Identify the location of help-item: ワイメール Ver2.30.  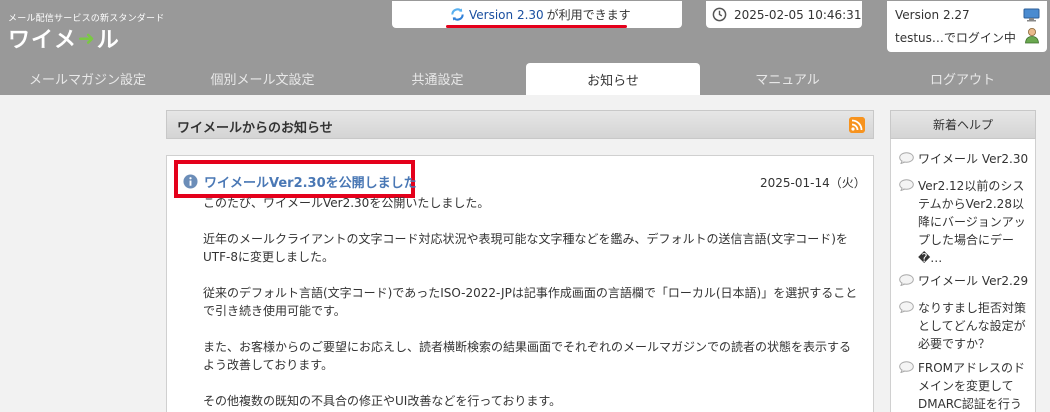
(964, 159).